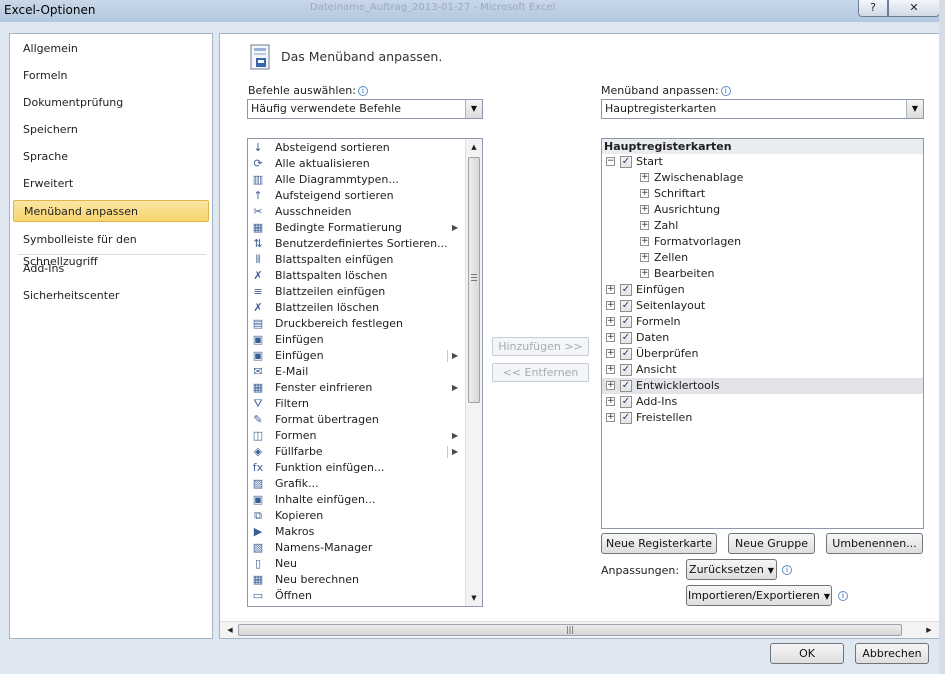 The image size is (945, 674). What do you see at coordinates (111, 211) in the screenshot?
I see `nav-item: Menüband anpassen` at bounding box center [111, 211].